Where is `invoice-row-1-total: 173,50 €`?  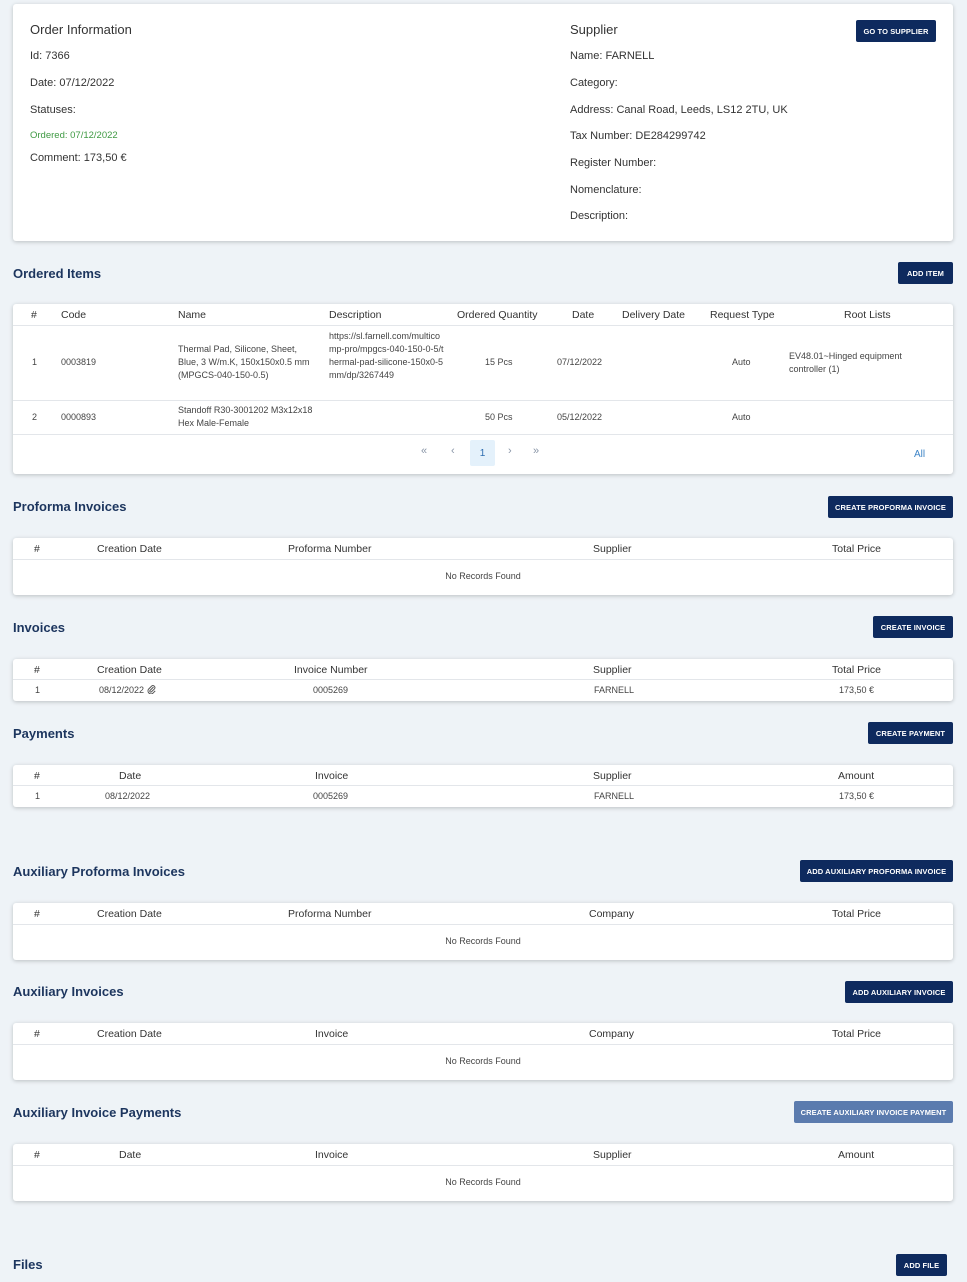
invoice-row-1-total: 173,50 € is located at coordinates (857, 690).